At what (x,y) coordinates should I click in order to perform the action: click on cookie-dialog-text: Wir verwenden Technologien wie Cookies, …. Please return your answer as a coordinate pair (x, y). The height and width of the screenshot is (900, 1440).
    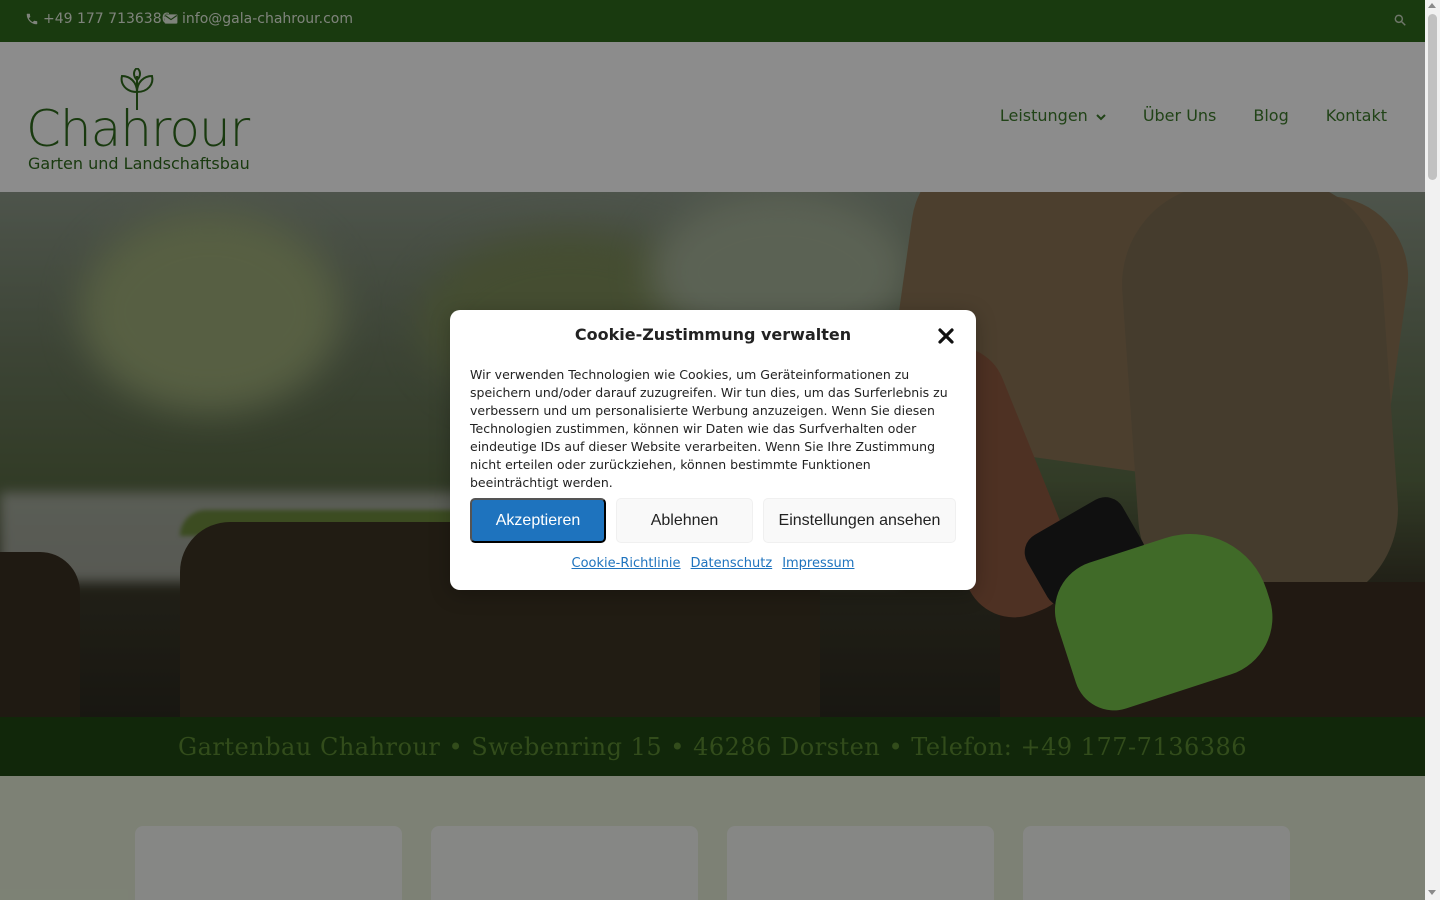
    Looking at the image, I should click on (709, 428).